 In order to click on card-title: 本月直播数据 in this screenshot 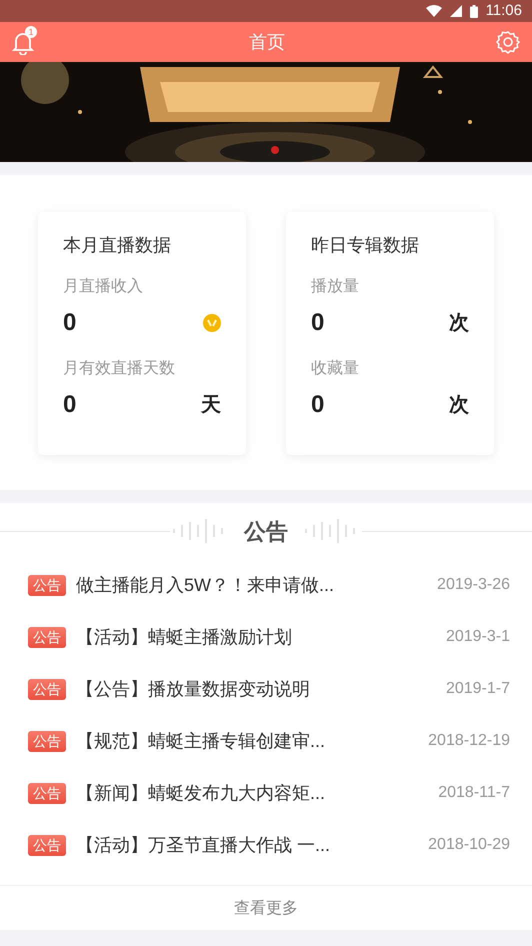, I will do `click(117, 245)`.